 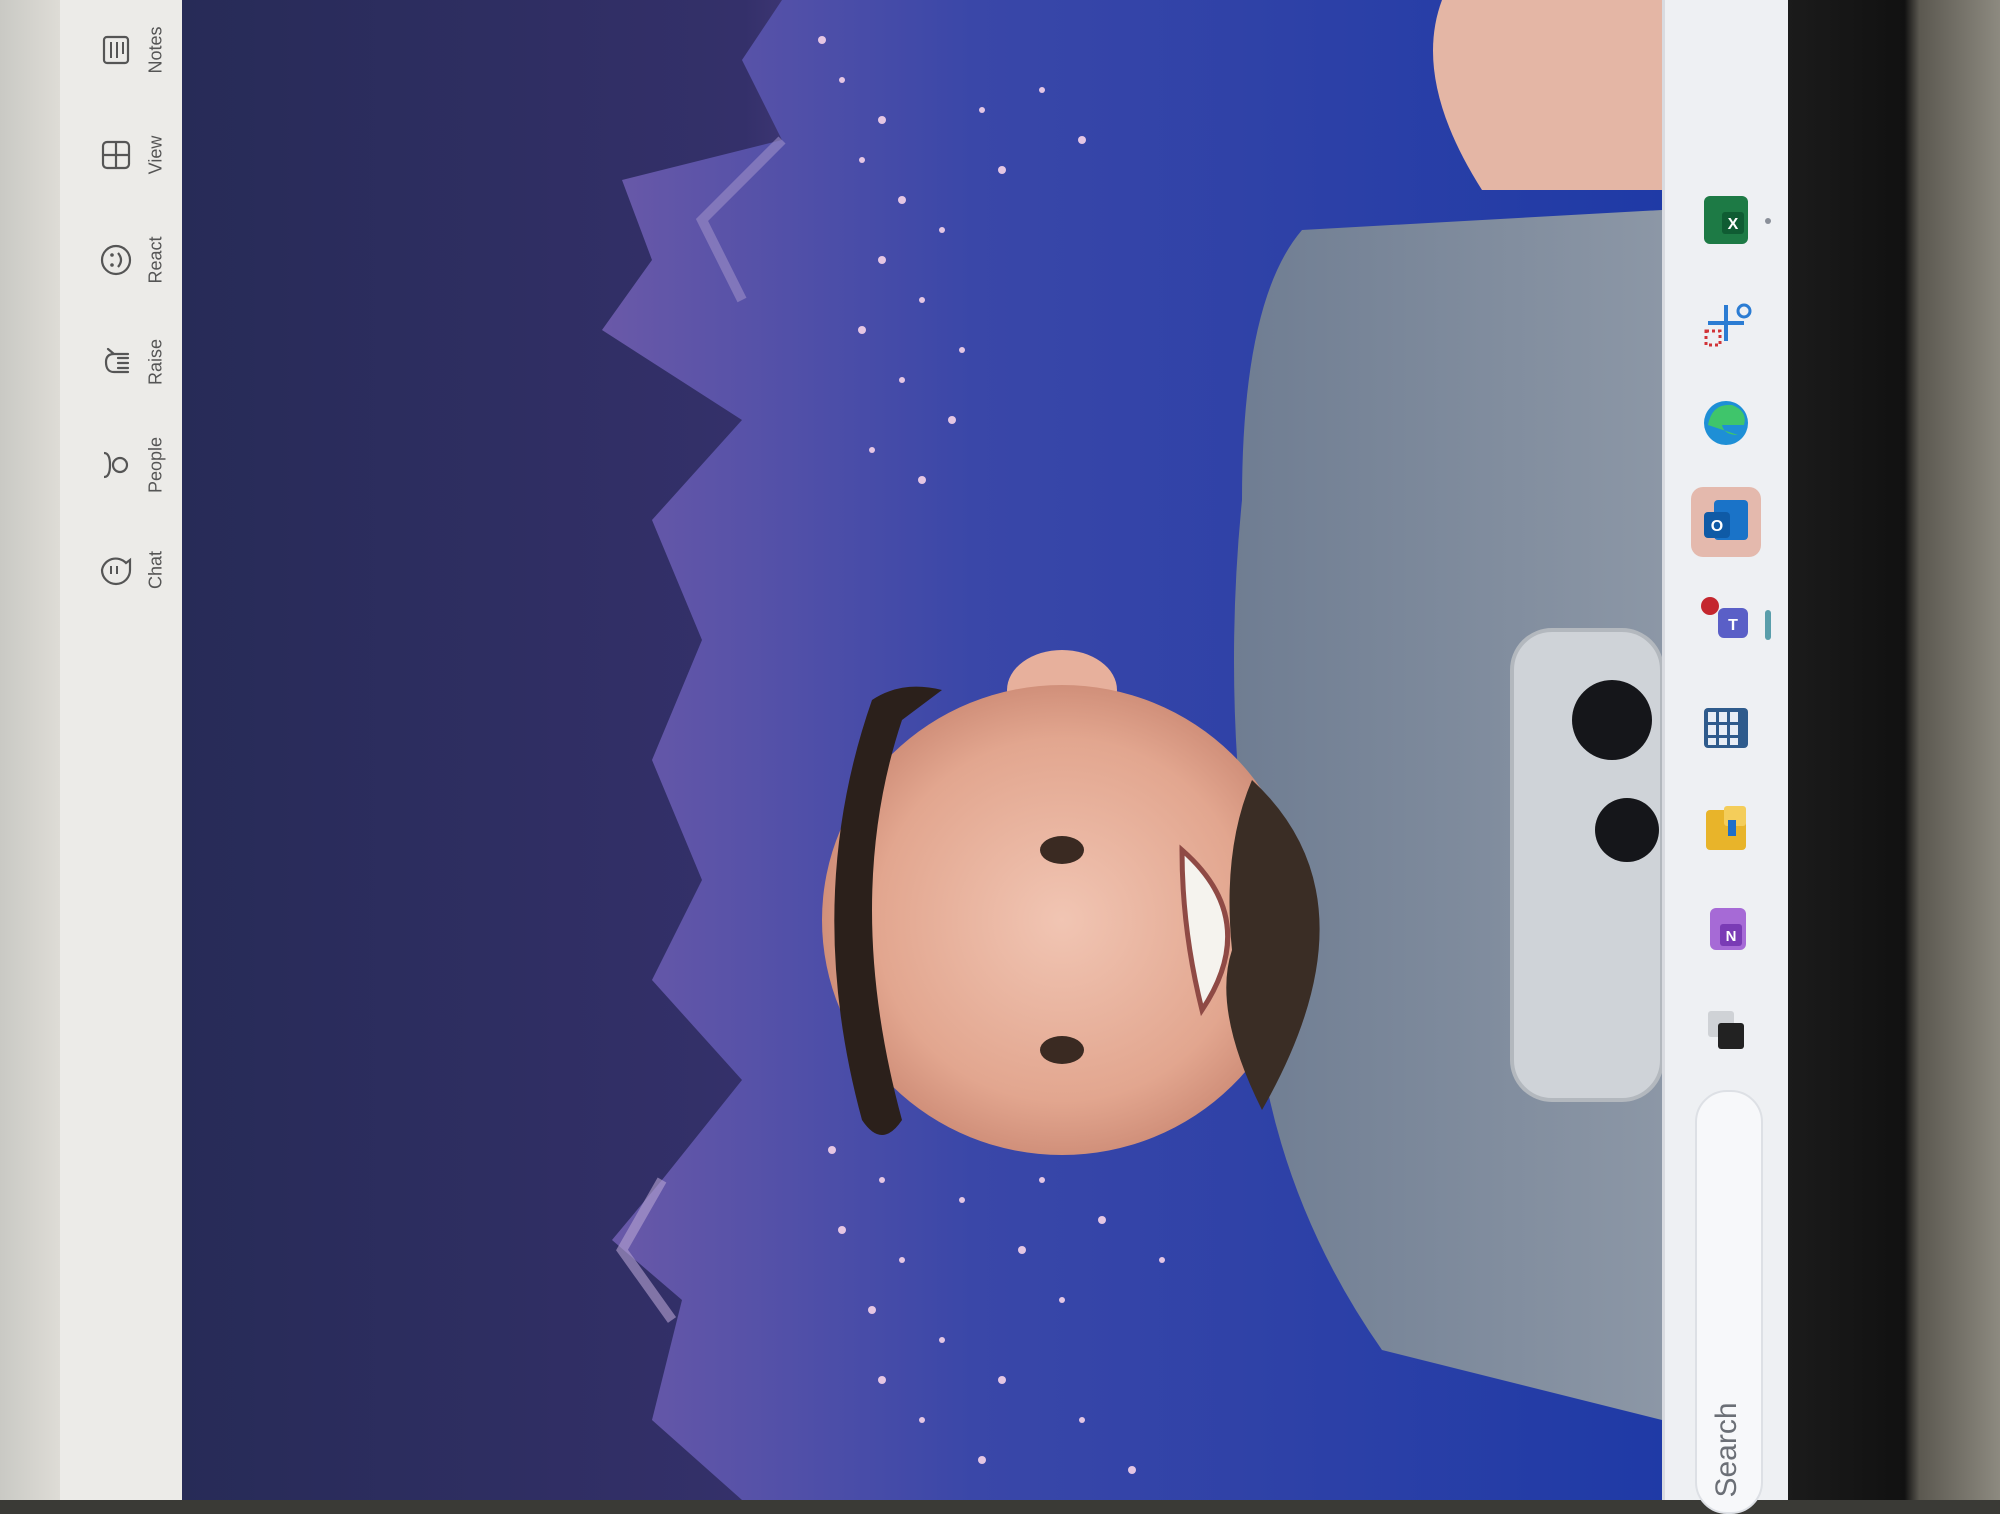 I want to click on onenote-icon: N, so click(x=1728, y=929).